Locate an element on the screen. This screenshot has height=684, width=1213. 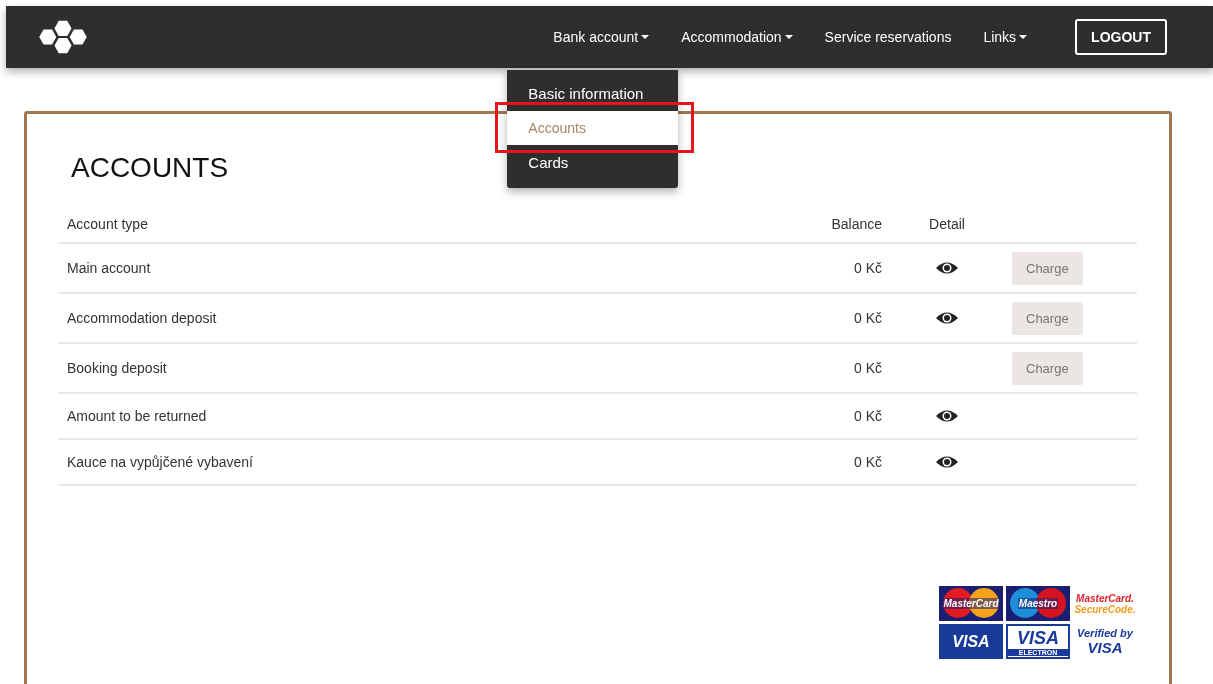
logout-button: LOGOUT is located at coordinates (1121, 37).